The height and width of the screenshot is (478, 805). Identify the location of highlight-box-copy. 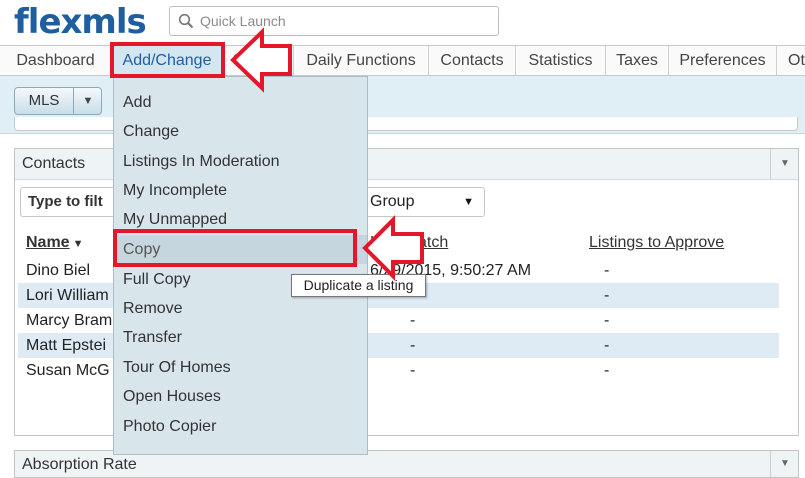
(235, 248).